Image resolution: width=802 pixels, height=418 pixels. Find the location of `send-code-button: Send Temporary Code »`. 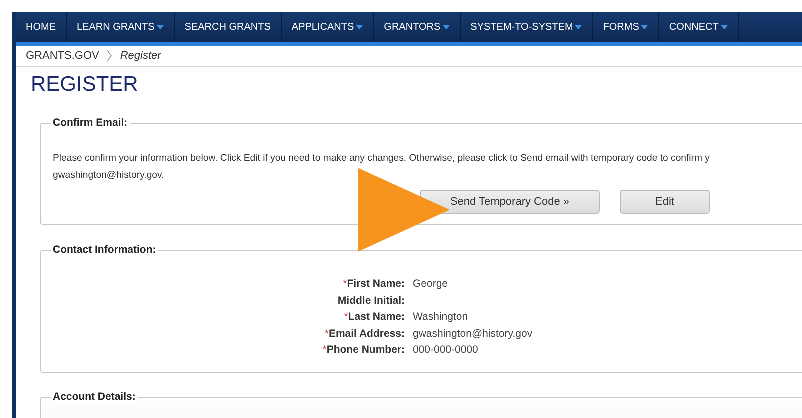

send-code-button: Send Temporary Code » is located at coordinates (510, 202).